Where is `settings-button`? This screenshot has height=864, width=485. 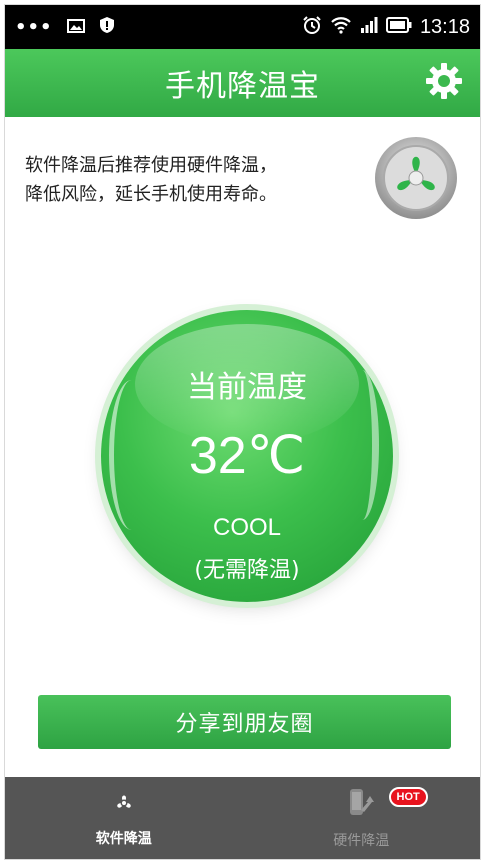 settings-button is located at coordinates (444, 83).